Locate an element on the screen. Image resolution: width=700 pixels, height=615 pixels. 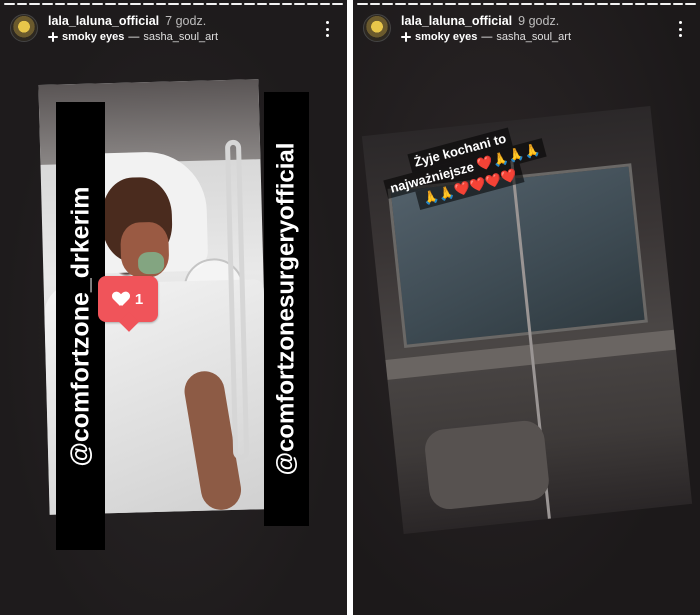
username: lala_laluna_official 7 godz. is located at coordinates (127, 21).